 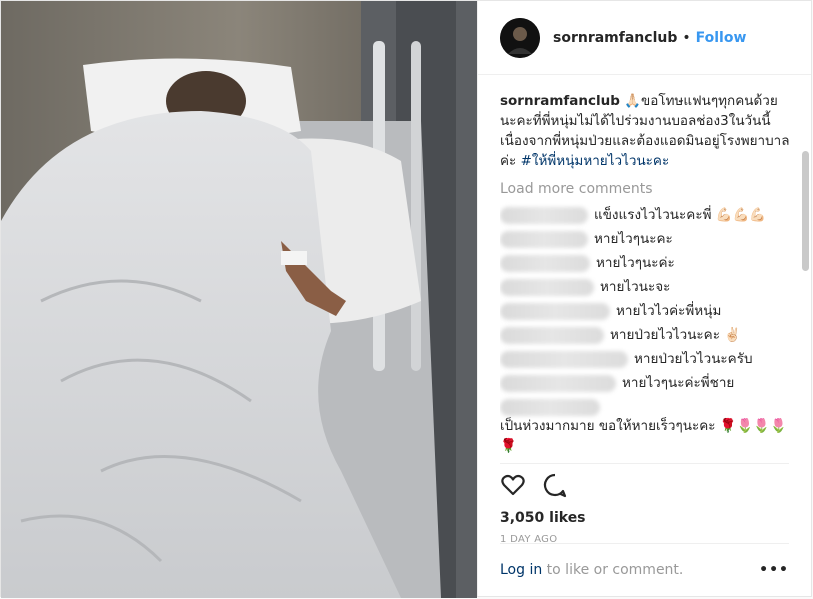 I want to click on comment-item: เป็นห่วงมากมาย ขอให้หายเร็วๆนะคะ 🌹🌷🌷🌷🌹, so click(x=645, y=426).